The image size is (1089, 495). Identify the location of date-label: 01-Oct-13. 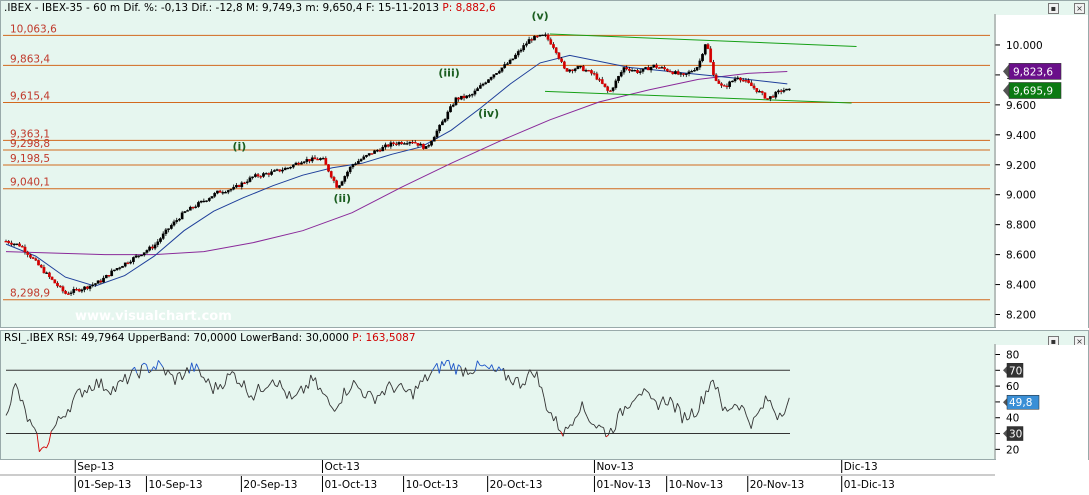
(350, 485).